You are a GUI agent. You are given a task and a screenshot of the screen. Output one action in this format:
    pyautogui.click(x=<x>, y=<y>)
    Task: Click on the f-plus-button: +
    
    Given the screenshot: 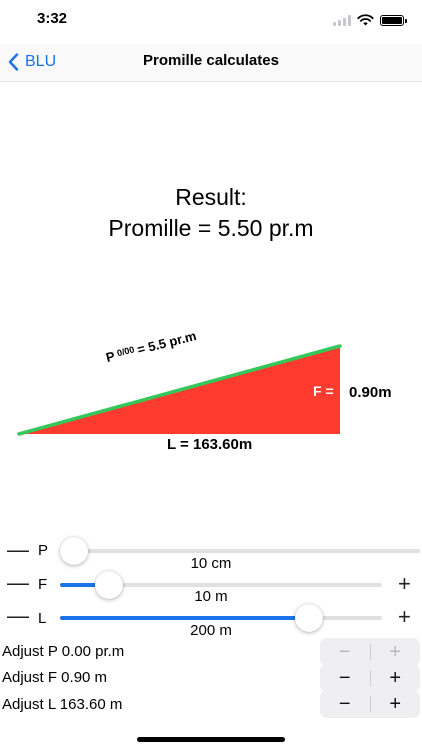 What is the action you would take?
    pyautogui.click(x=404, y=584)
    